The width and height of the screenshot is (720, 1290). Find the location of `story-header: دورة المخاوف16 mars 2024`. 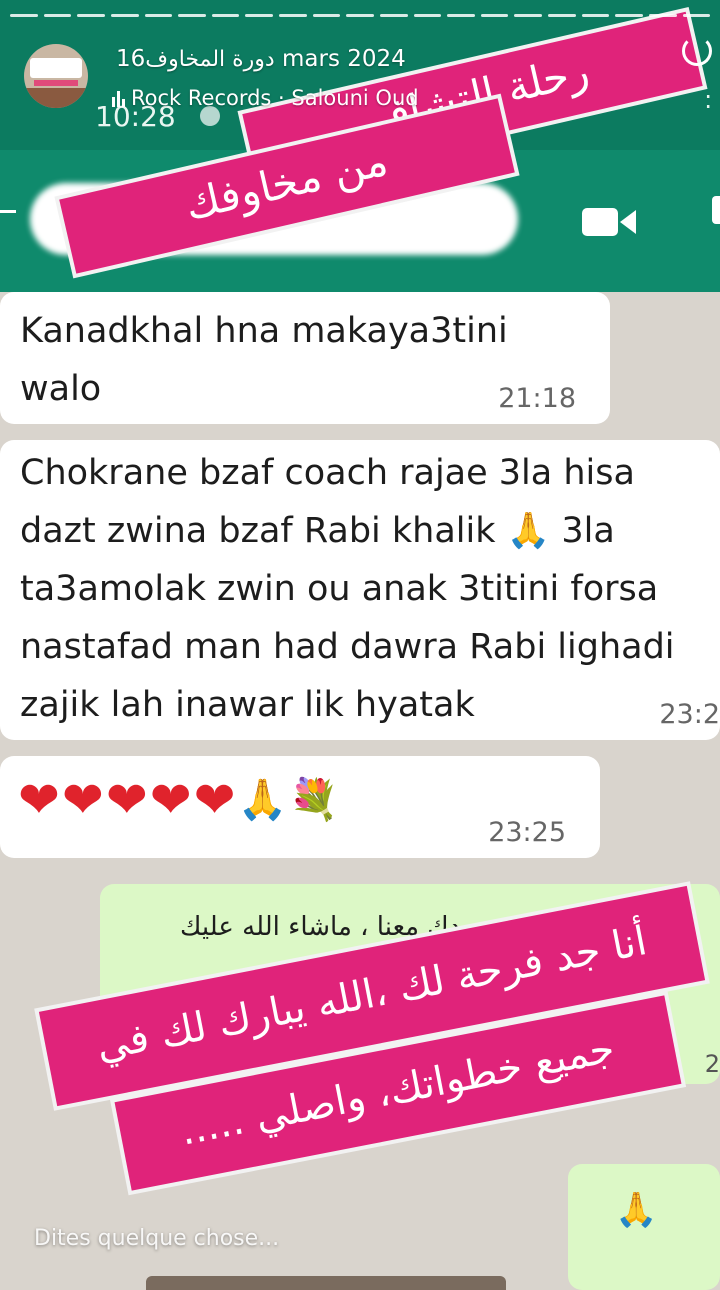

story-header: دورة المخاوف16 mars 2024 is located at coordinates (258, 59).